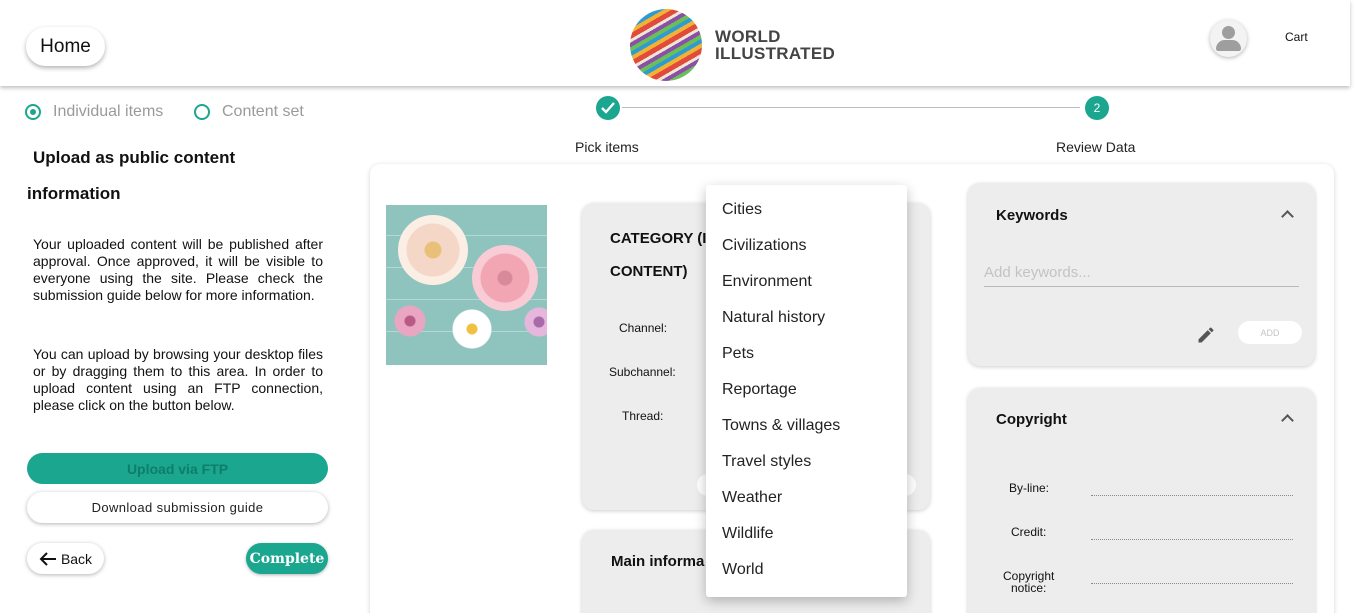  Describe the element at coordinates (47, 558) in the screenshot. I see `arrow-left-icon` at that location.